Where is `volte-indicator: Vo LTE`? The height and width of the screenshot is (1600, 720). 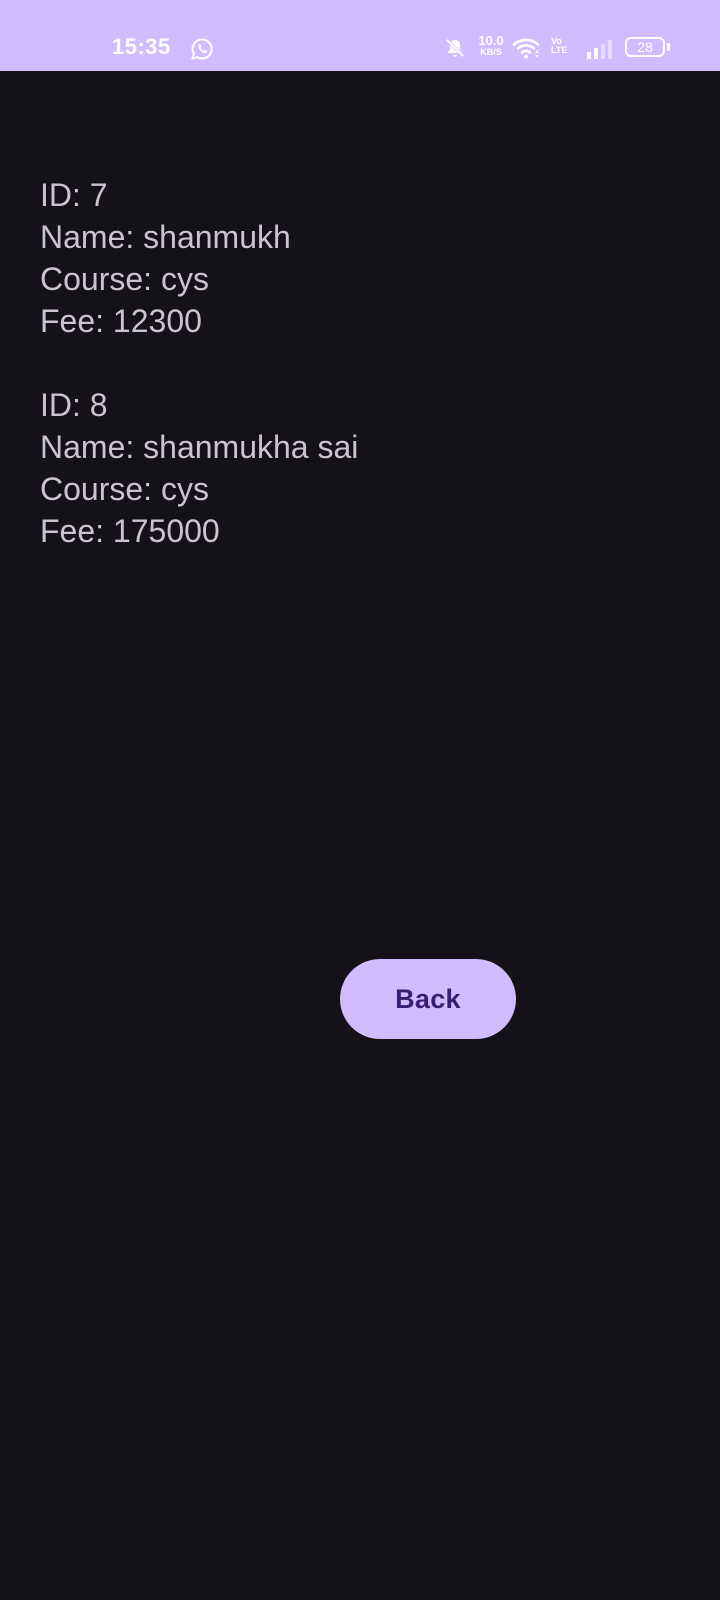 volte-indicator: Vo LTE is located at coordinates (559, 46).